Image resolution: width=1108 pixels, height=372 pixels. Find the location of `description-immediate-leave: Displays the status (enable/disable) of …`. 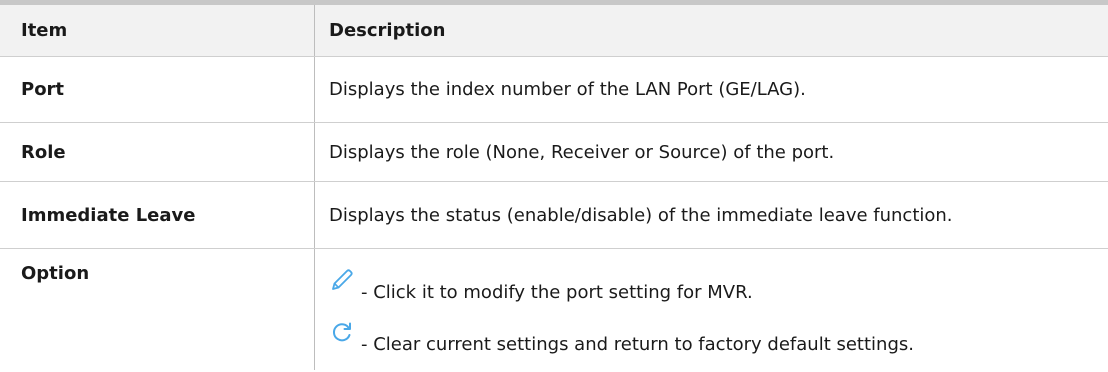

description-immediate-leave: Displays the status (enable/disable) of … is located at coordinates (641, 215).